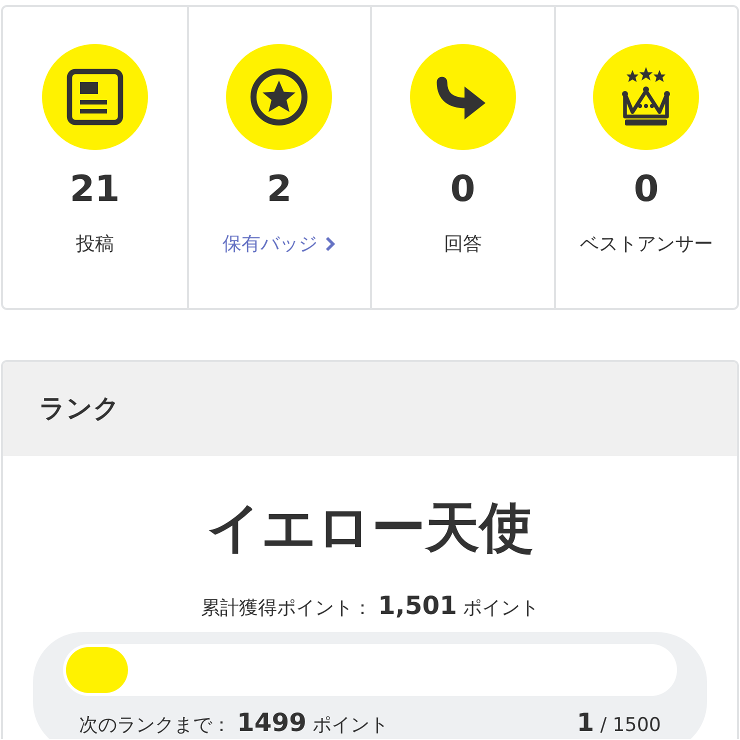 The width and height of the screenshot is (740, 740). What do you see at coordinates (279, 190) in the screenshot?
I see `stat-count: 2` at bounding box center [279, 190].